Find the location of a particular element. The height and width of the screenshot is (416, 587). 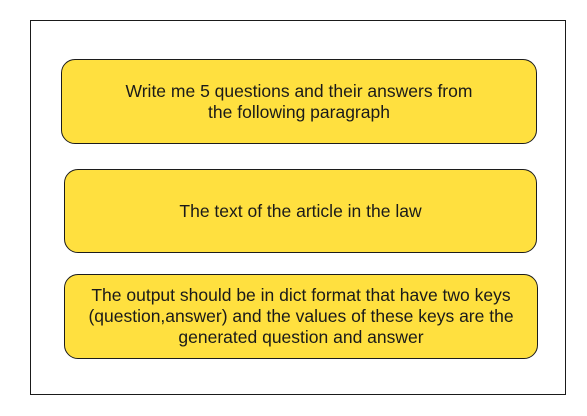

article-text-label: The text of the article in the law is located at coordinates (300, 210).